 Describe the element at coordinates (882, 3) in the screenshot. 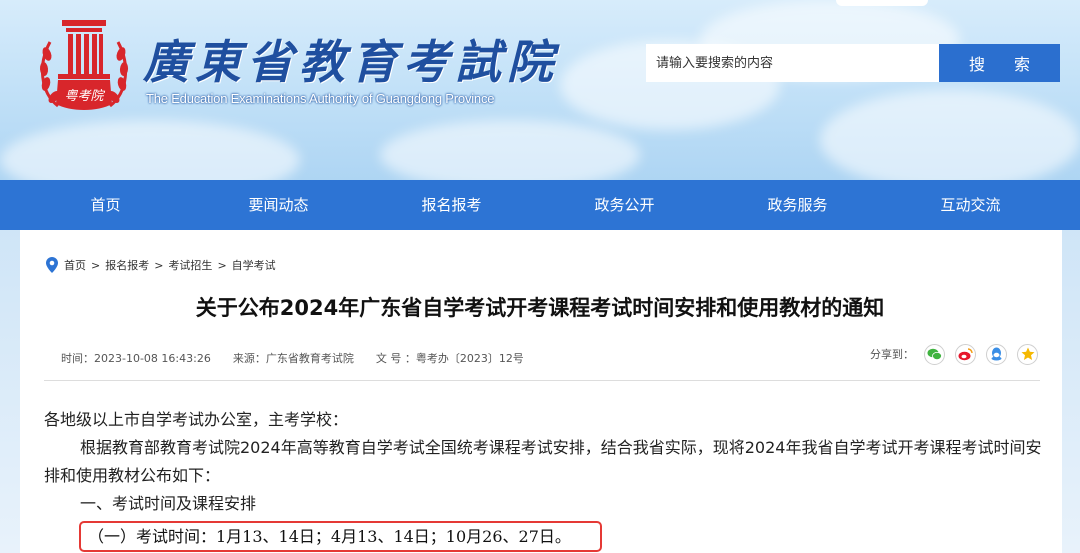

I see `top-tab` at that location.